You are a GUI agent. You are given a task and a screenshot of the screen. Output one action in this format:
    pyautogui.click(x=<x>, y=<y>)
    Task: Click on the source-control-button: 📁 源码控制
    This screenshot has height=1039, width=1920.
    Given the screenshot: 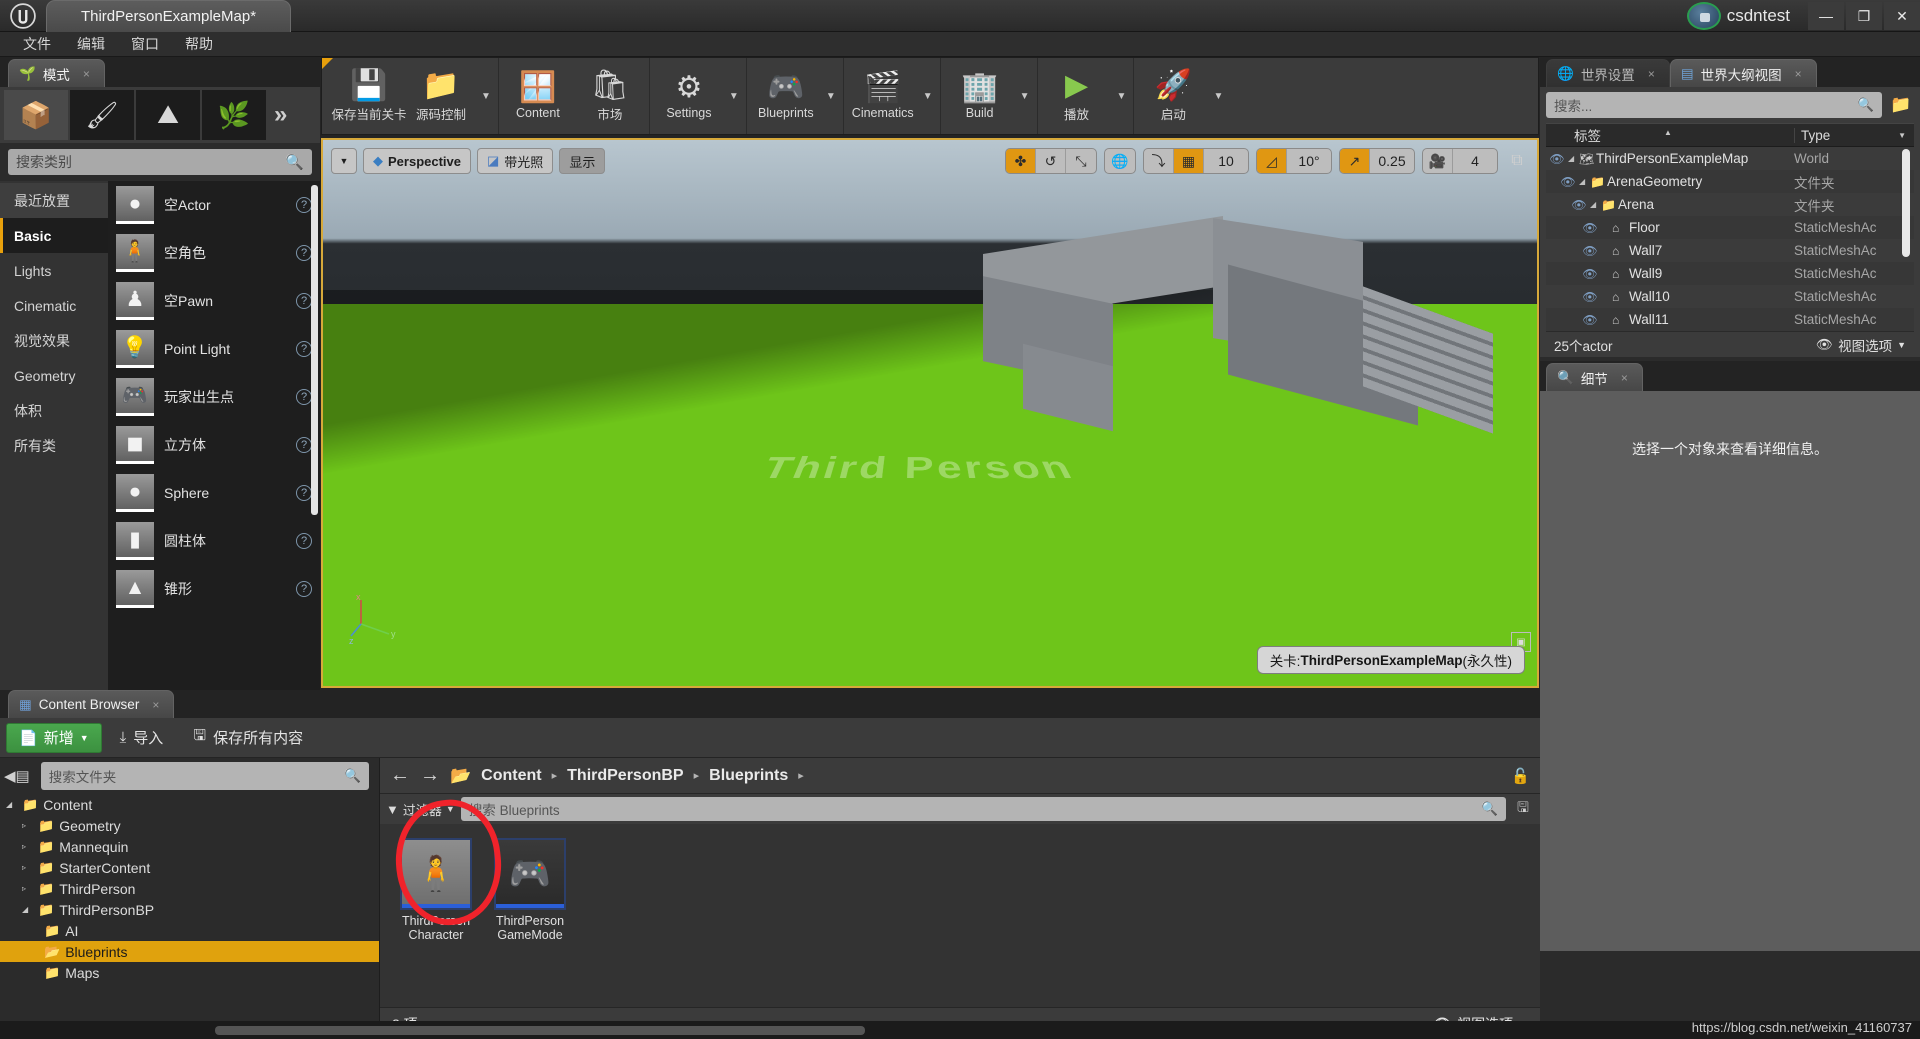 What is the action you would take?
    pyautogui.click(x=441, y=96)
    